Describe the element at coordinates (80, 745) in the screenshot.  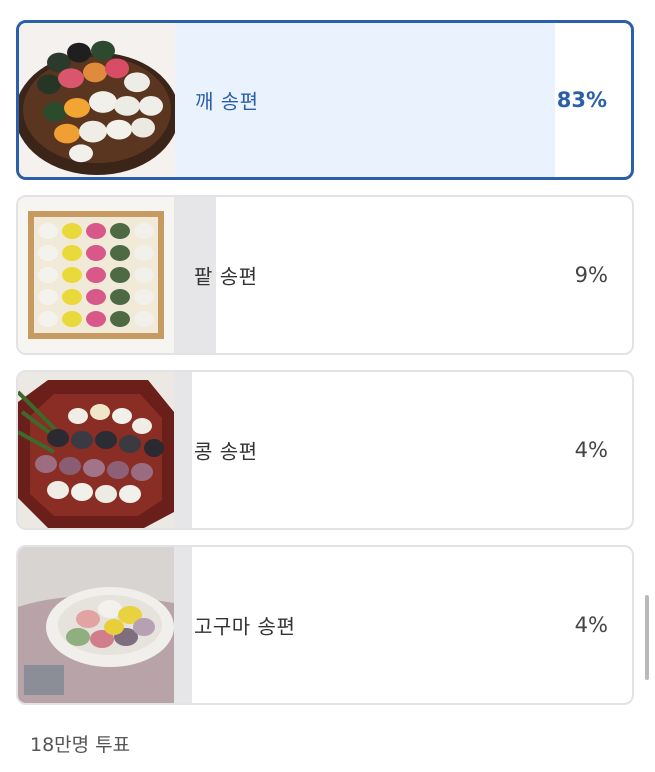
I see `vote-count: 18만명 투표` at that location.